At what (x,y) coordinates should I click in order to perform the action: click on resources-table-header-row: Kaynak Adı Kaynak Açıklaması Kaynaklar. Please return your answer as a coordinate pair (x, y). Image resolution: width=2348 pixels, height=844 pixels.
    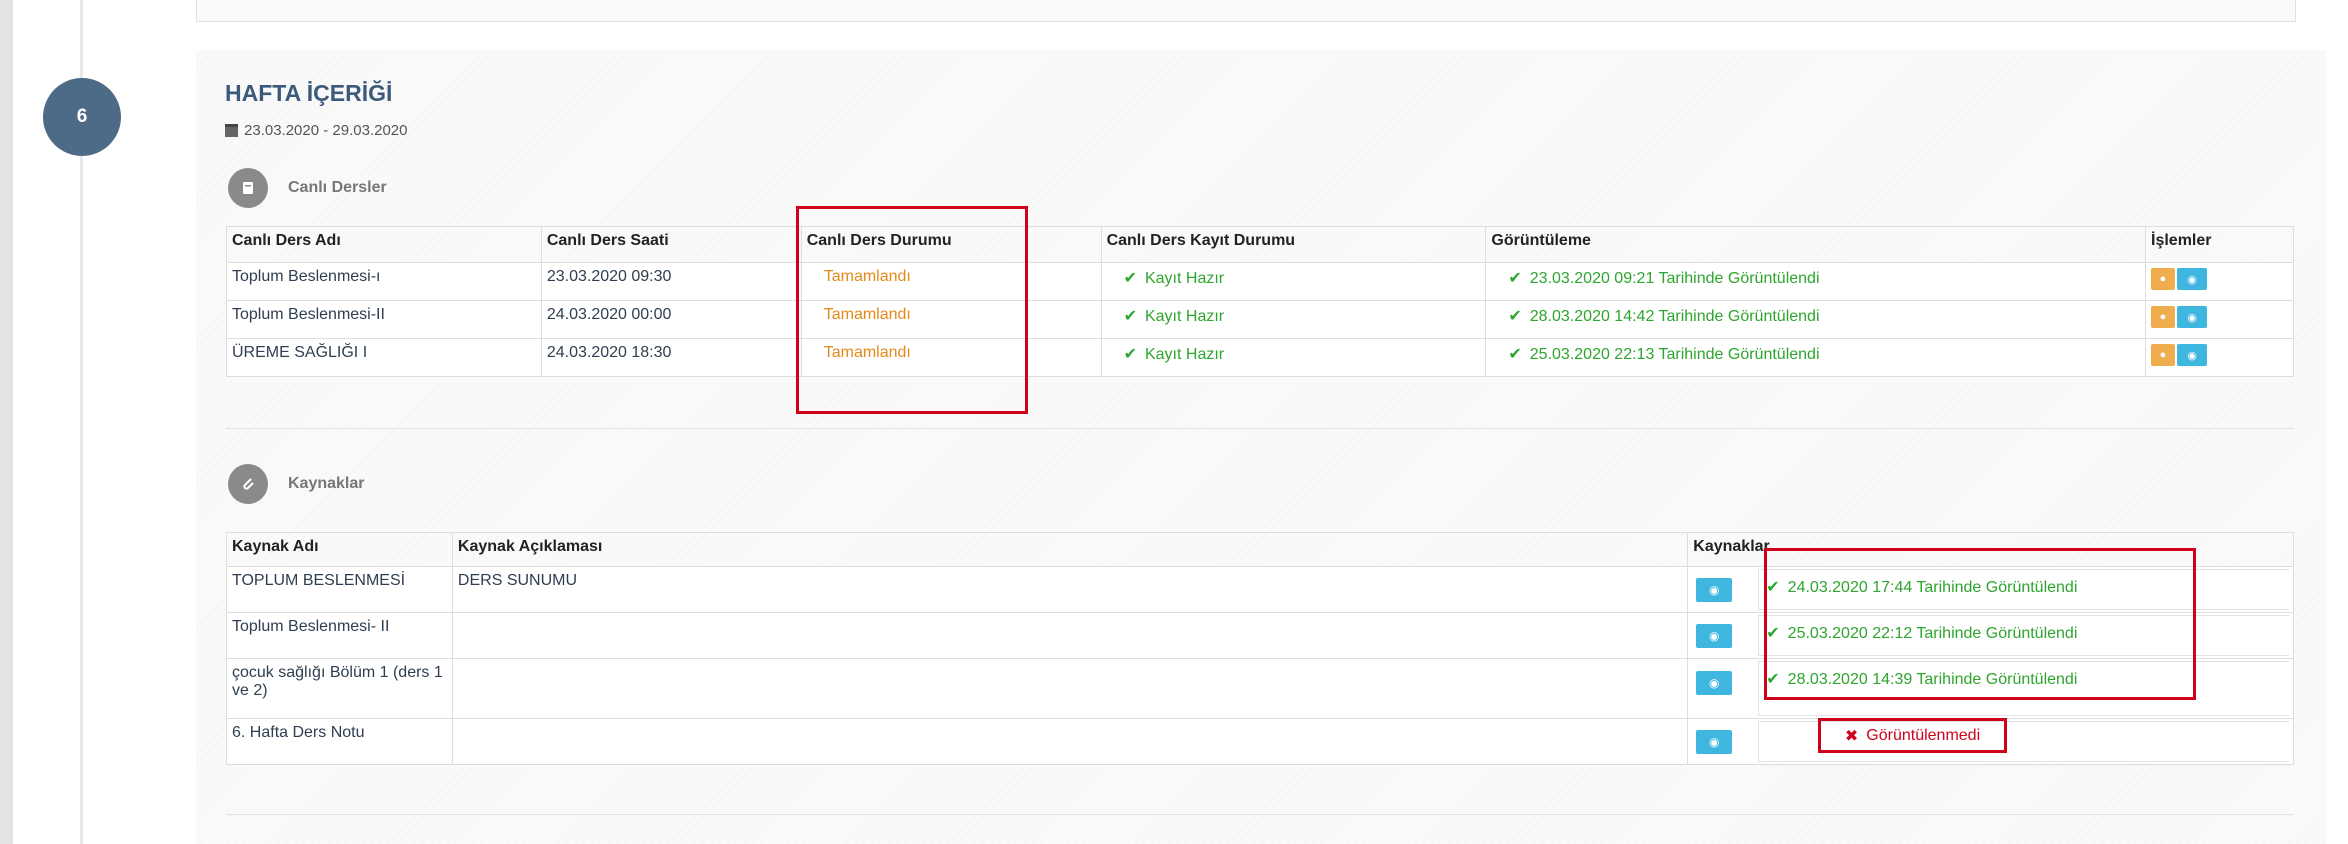
    Looking at the image, I should click on (1260, 549).